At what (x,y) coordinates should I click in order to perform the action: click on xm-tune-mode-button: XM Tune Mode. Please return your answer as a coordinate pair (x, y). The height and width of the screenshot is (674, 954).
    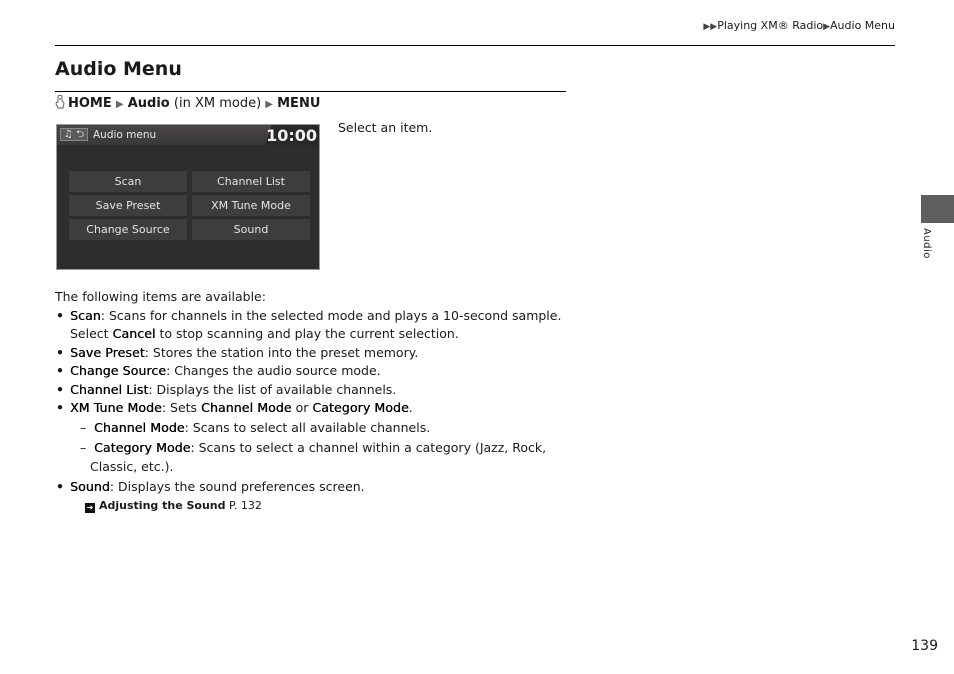
    Looking at the image, I should click on (251, 205).